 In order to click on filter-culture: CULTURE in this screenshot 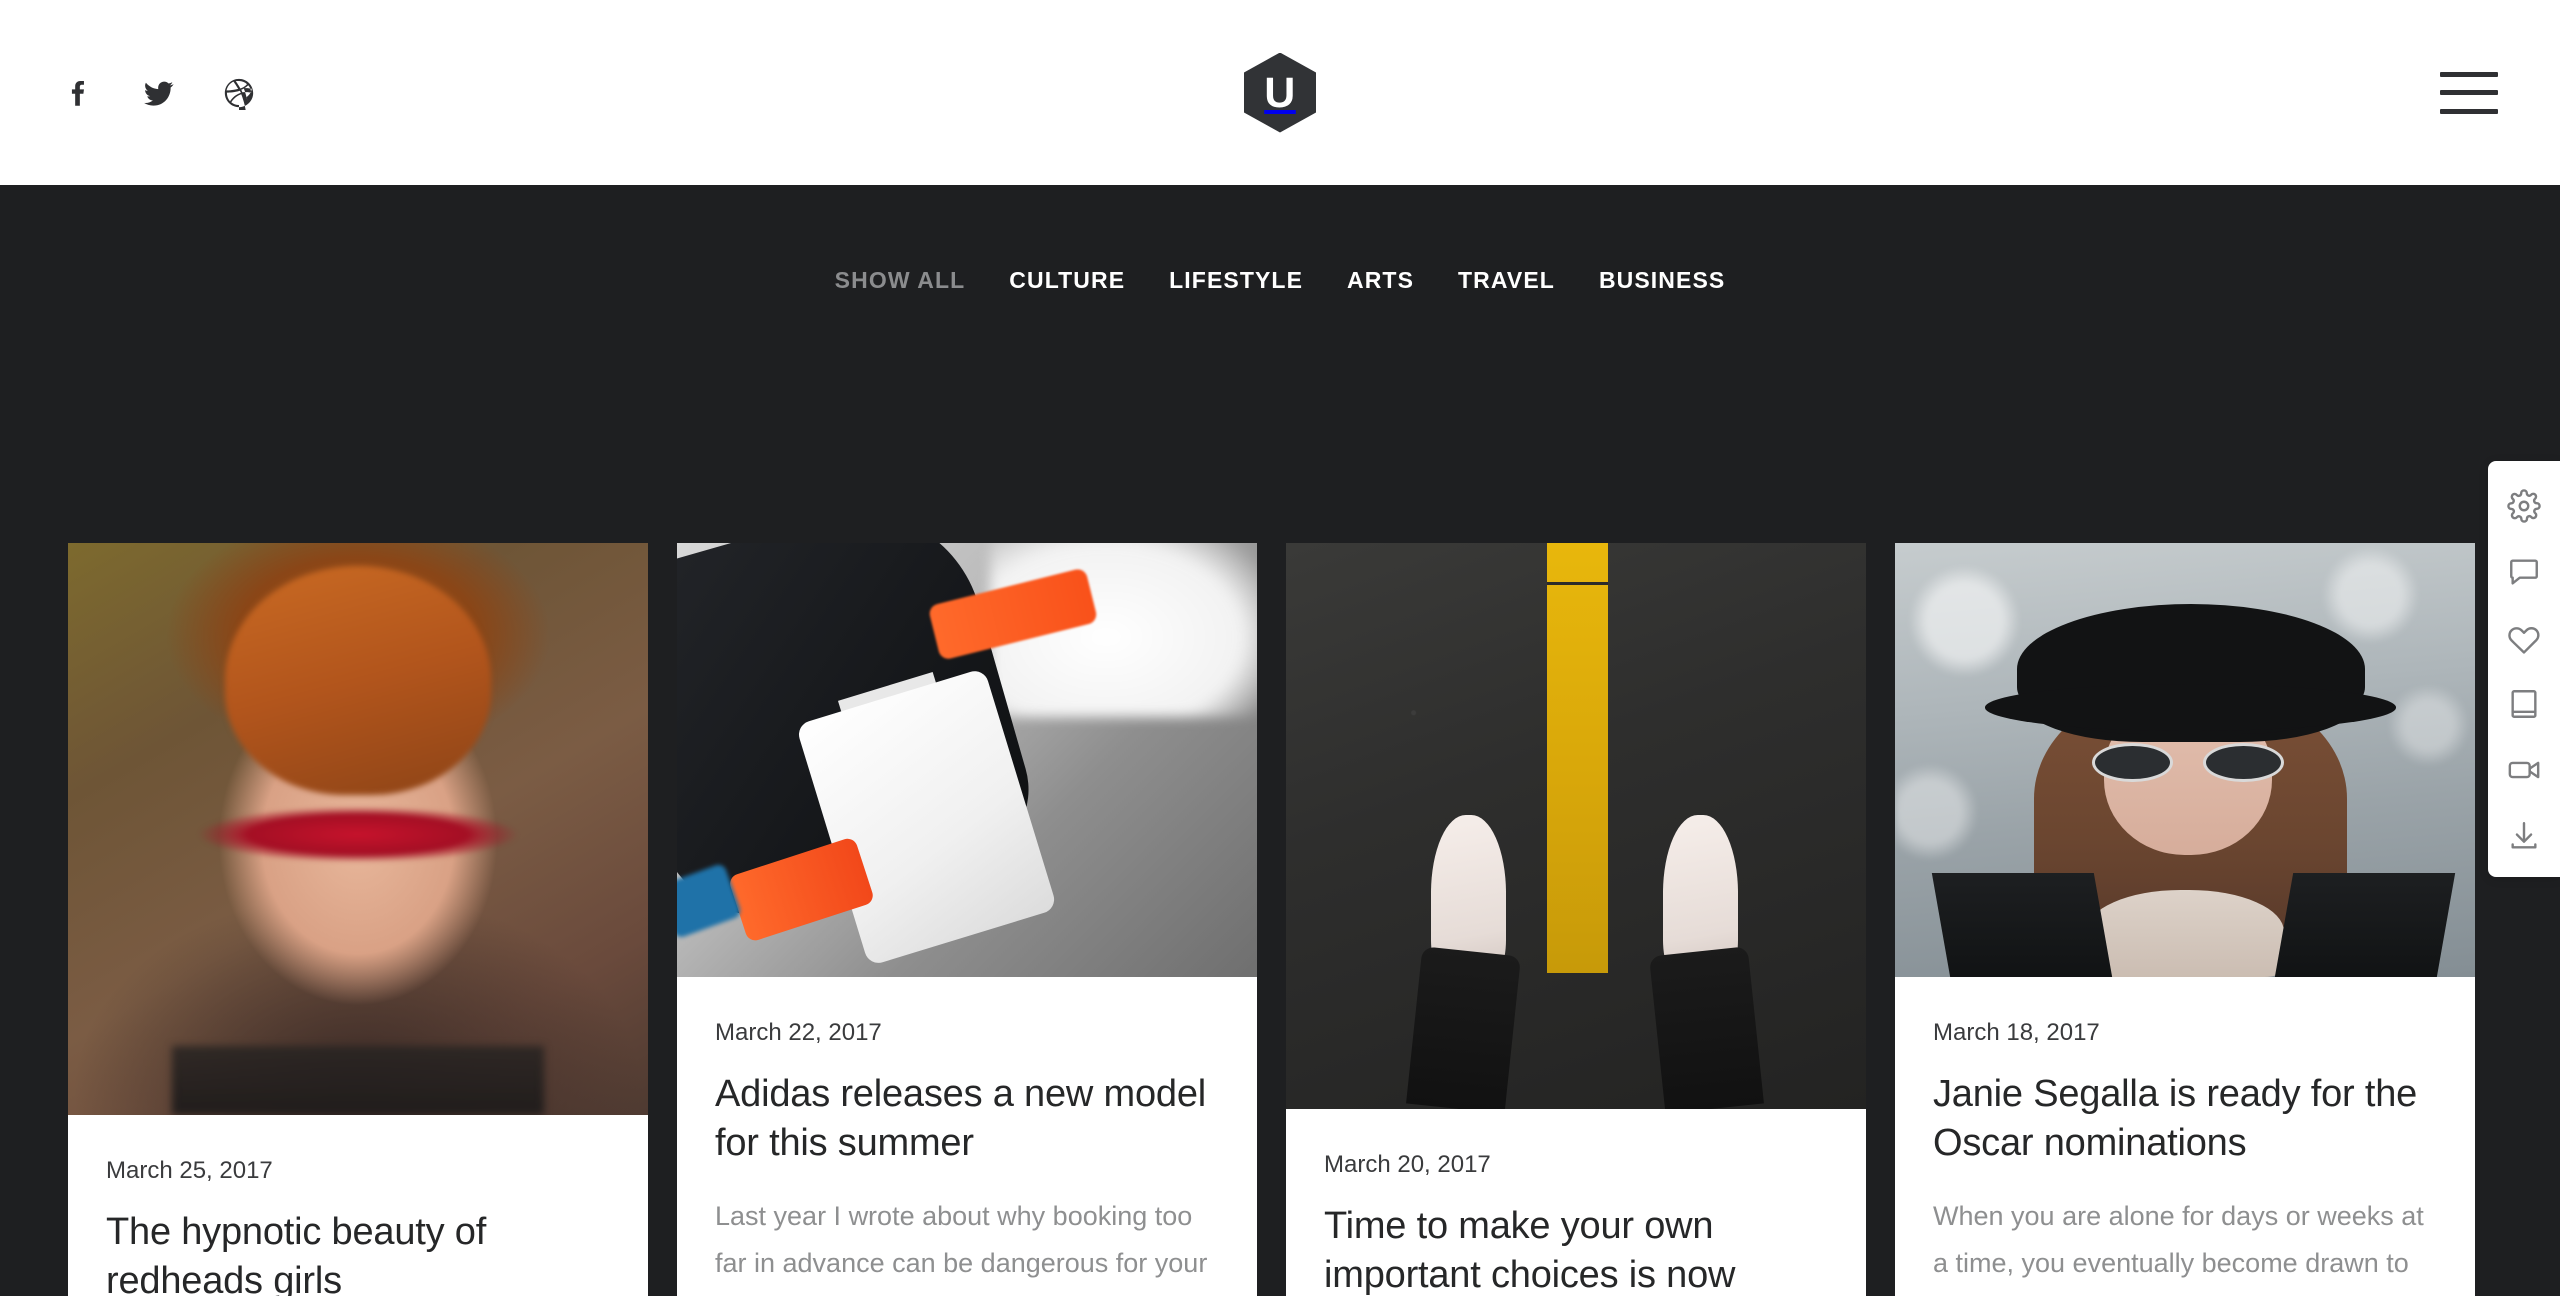, I will do `click(1067, 280)`.